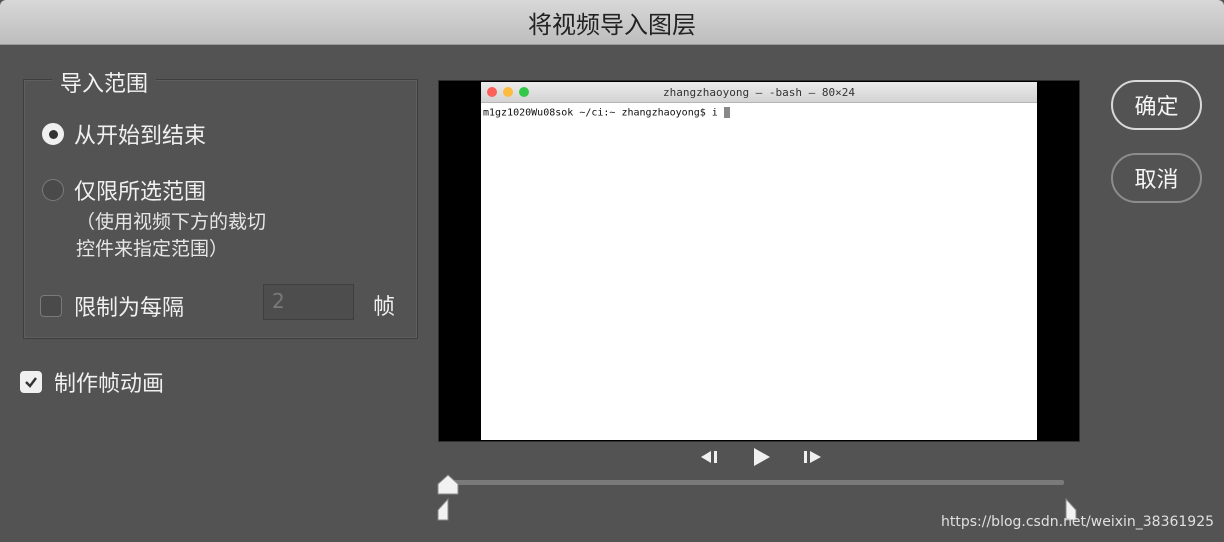 This screenshot has width=1224, height=542. What do you see at coordinates (756, 482) in the screenshot?
I see `trim-timeline` at bounding box center [756, 482].